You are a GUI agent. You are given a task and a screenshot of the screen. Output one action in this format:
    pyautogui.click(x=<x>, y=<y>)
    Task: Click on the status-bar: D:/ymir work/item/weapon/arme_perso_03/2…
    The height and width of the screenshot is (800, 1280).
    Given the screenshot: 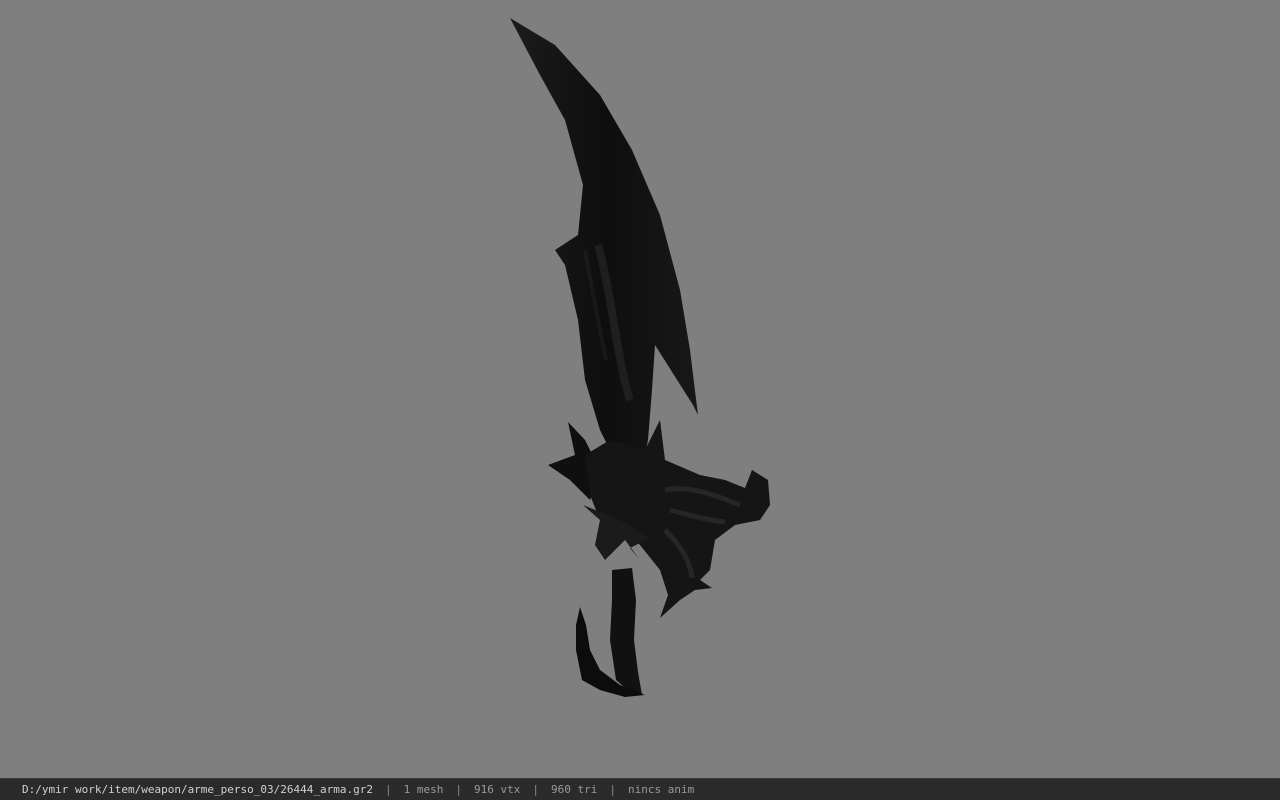 What is the action you would take?
    pyautogui.click(x=640, y=789)
    